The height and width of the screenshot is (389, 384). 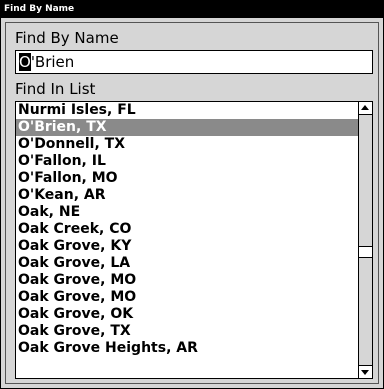 What do you see at coordinates (187, 161) in the screenshot?
I see `list-item: O'Fallon, IL` at bounding box center [187, 161].